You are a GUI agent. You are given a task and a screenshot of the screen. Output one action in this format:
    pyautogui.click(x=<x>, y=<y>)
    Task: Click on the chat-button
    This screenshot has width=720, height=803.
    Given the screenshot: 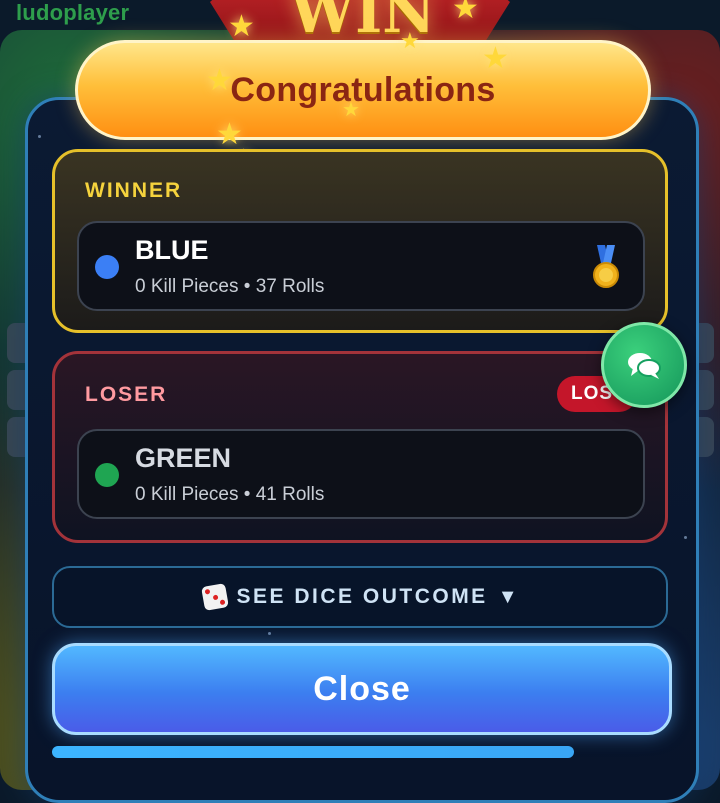 What is the action you would take?
    pyautogui.click(x=644, y=365)
    